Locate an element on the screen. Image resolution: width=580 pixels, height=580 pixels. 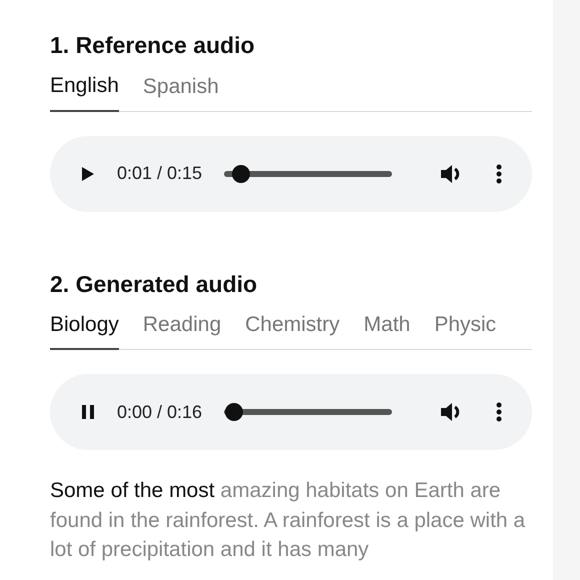
section-title: 2. Generated audio is located at coordinates (154, 284).